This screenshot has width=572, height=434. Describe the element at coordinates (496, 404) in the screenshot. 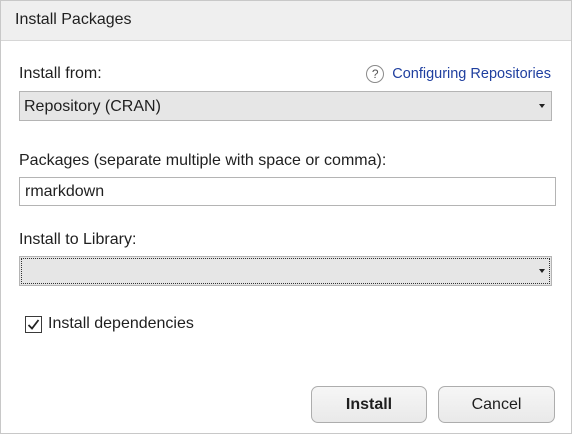

I see `cancel-button: Cancel` at that location.